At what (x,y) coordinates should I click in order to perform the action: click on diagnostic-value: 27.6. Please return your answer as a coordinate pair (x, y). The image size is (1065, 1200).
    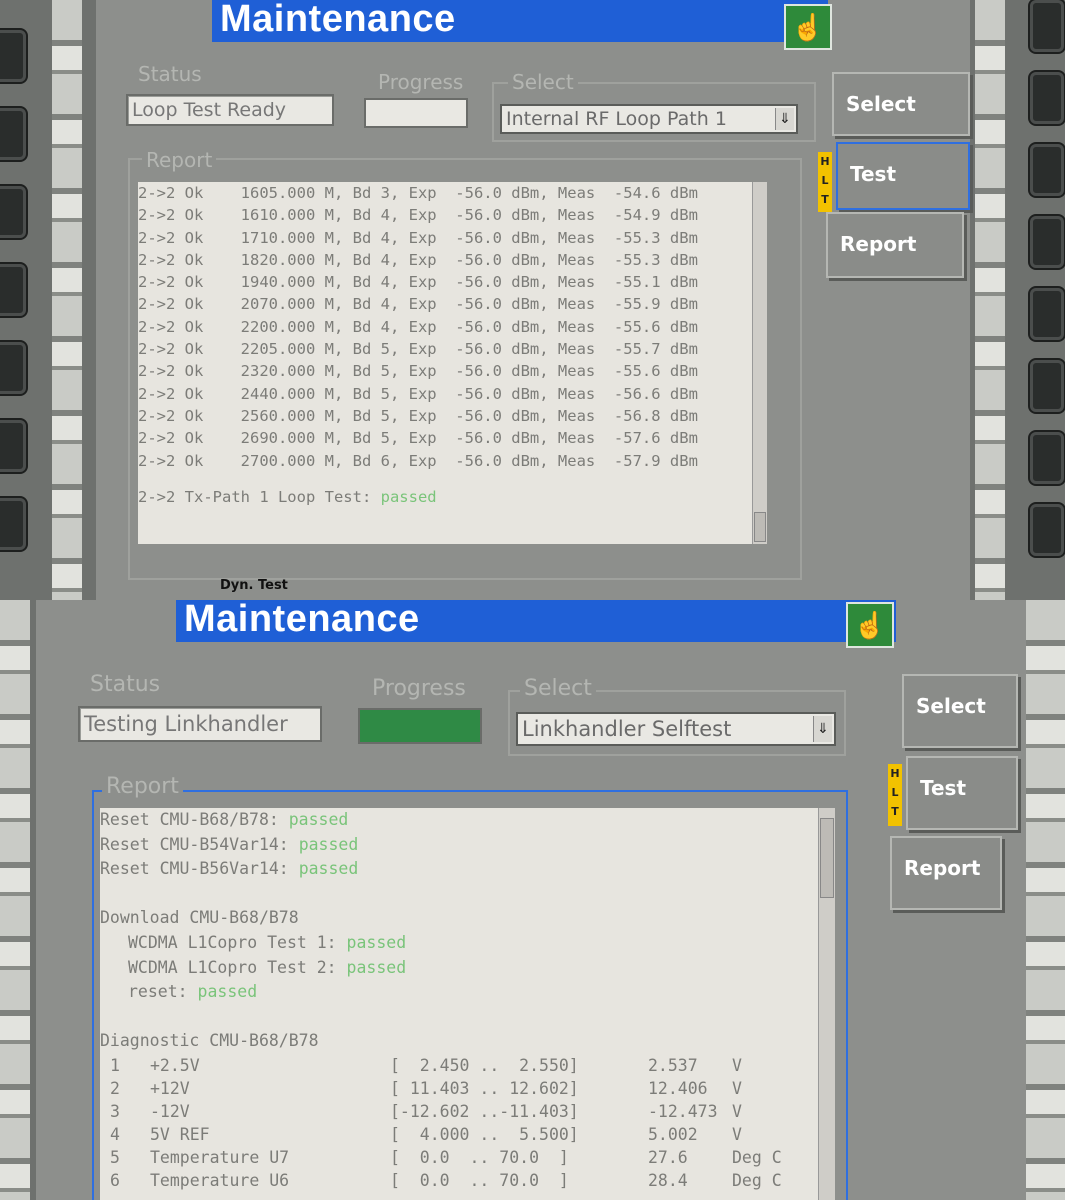
    Looking at the image, I should click on (668, 1157).